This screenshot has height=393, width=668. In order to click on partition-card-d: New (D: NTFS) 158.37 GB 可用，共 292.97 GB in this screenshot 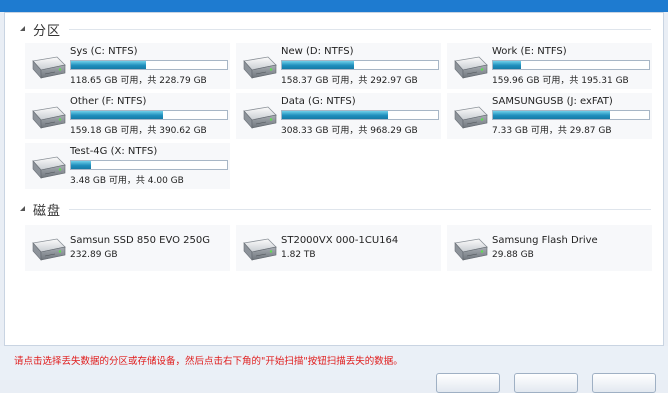, I will do `click(338, 66)`.